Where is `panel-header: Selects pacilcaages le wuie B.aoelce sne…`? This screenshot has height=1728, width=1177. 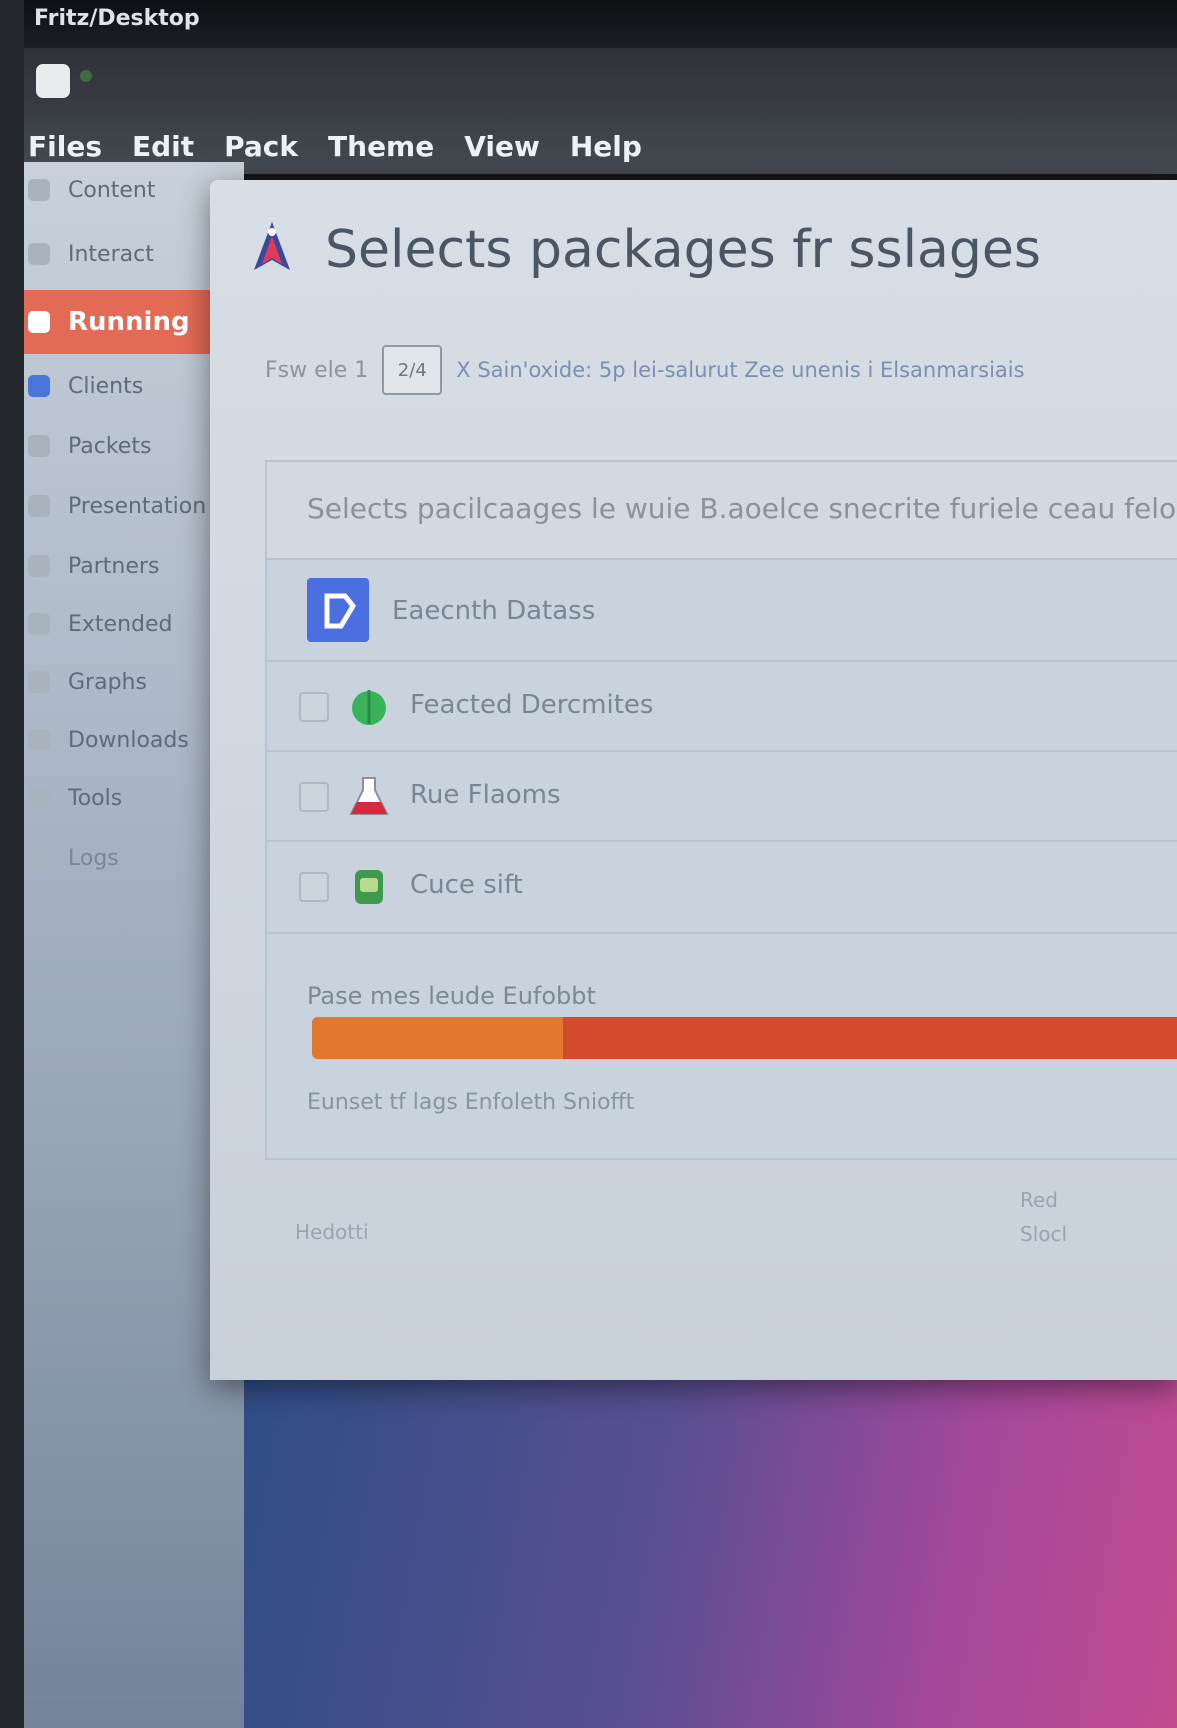 panel-header: Selects pacilcaages le wuie B.aoelce sne… is located at coordinates (722, 511).